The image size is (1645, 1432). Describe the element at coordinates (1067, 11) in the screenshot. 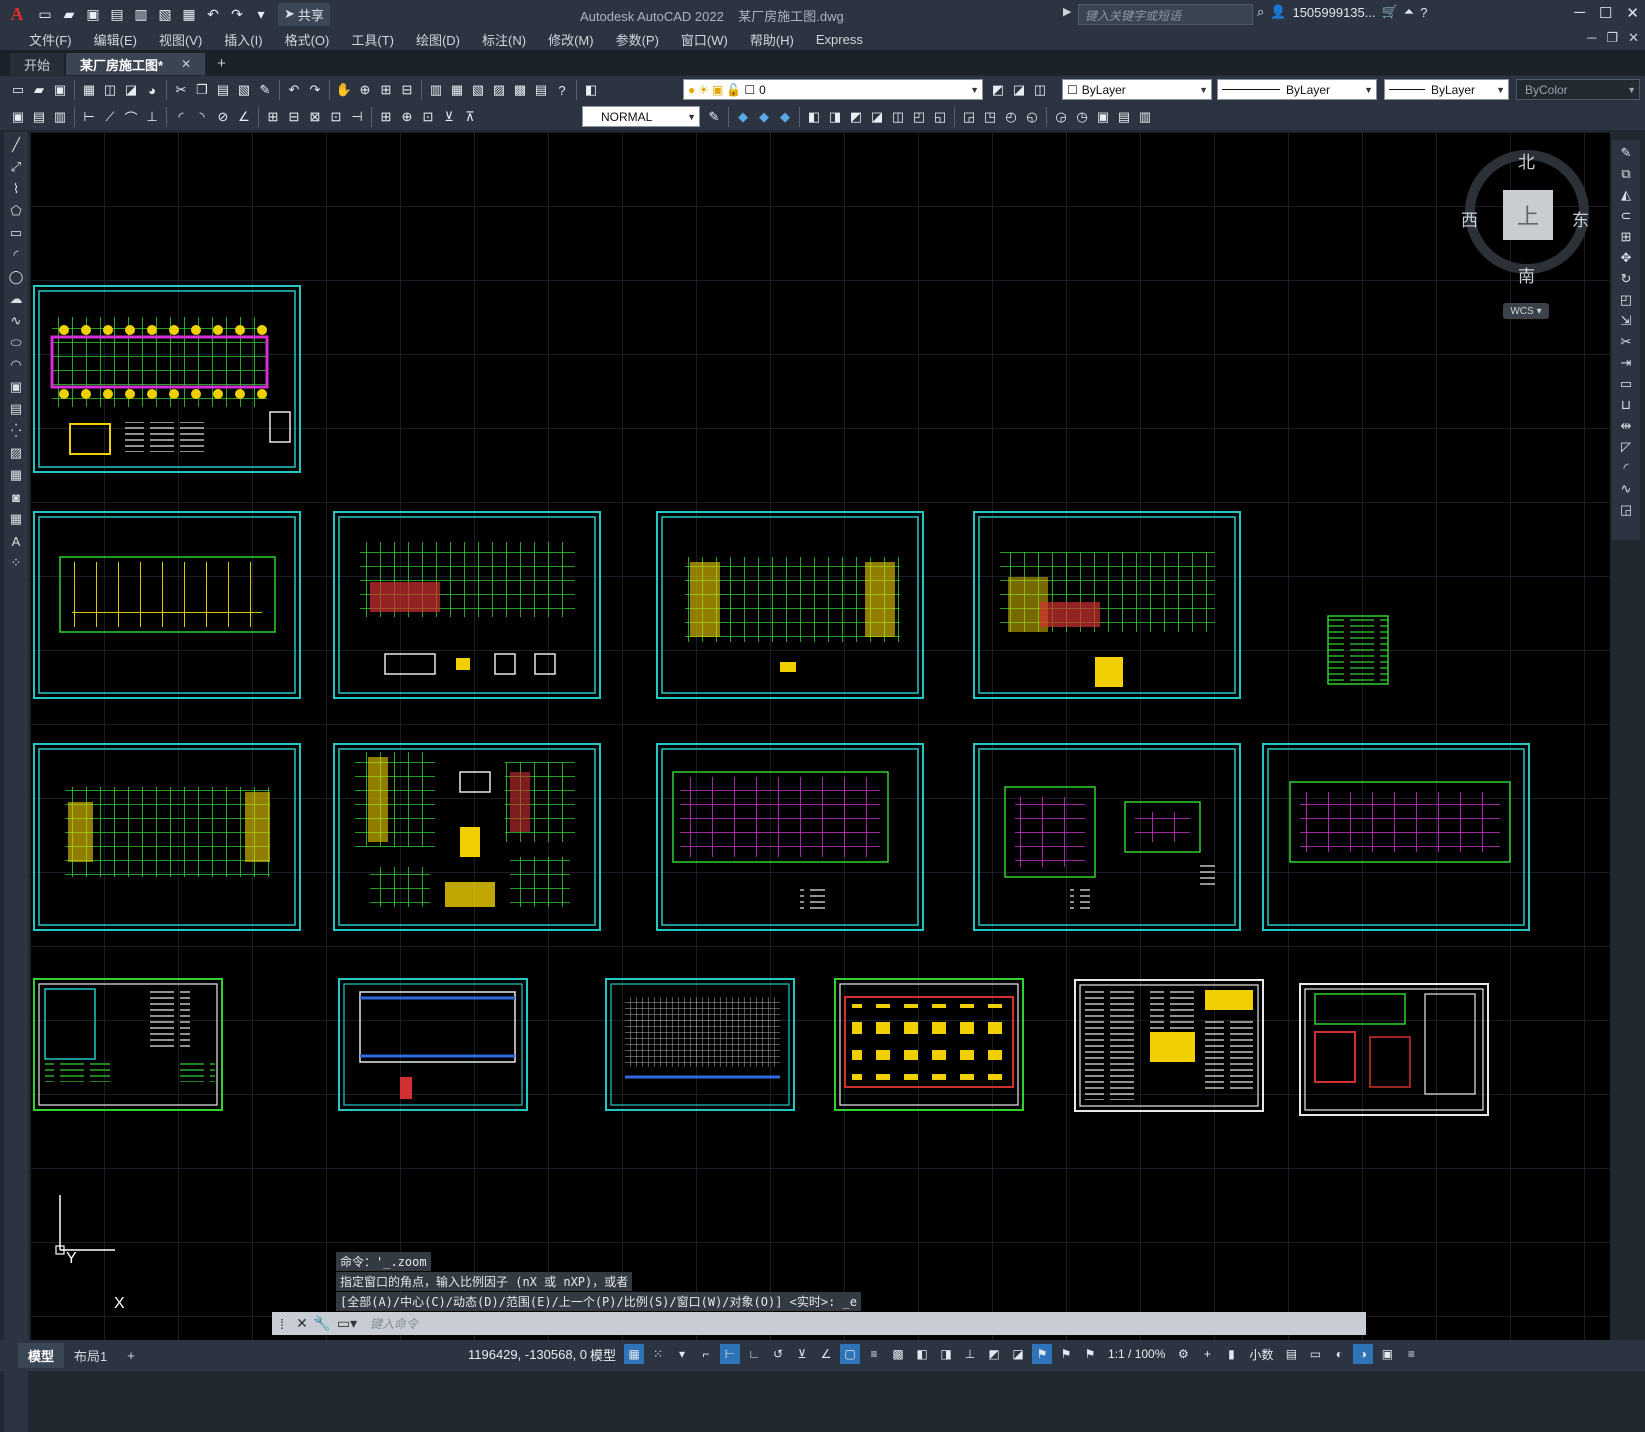

I see `search-expand-icon: ▶` at that location.